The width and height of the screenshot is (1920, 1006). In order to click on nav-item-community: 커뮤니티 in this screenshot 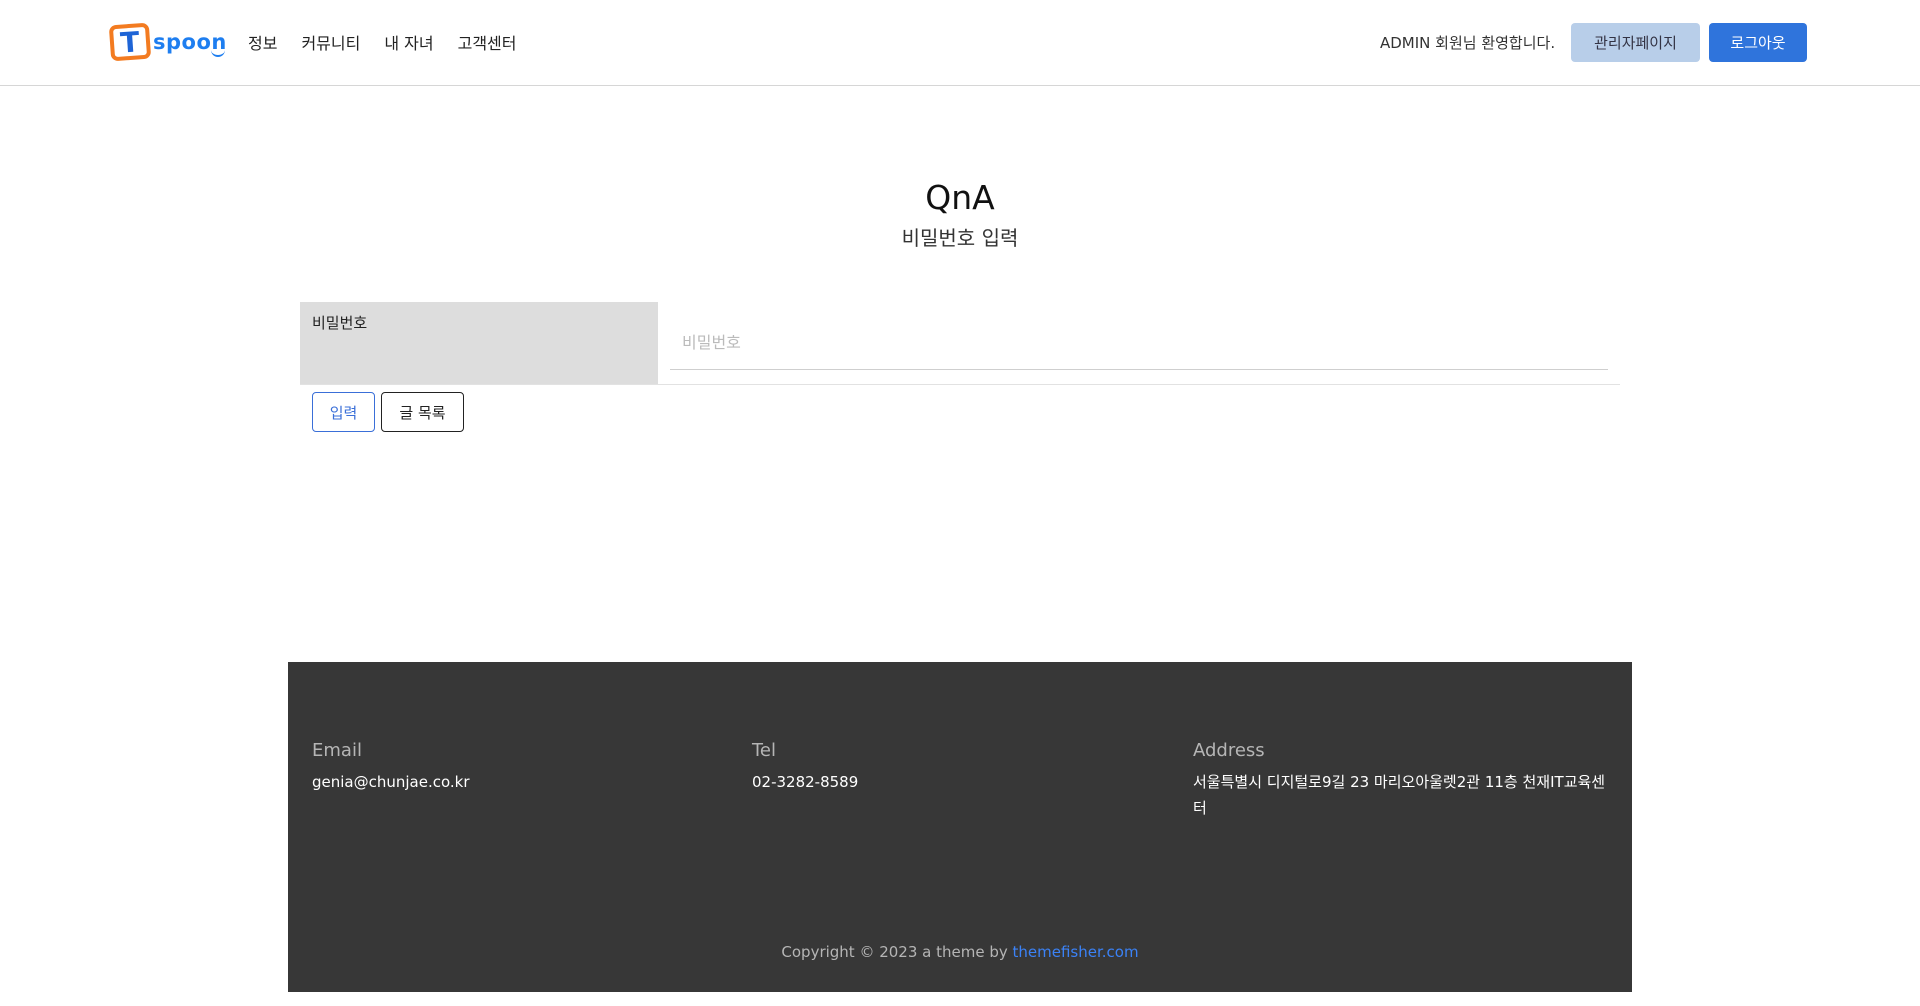, I will do `click(330, 42)`.